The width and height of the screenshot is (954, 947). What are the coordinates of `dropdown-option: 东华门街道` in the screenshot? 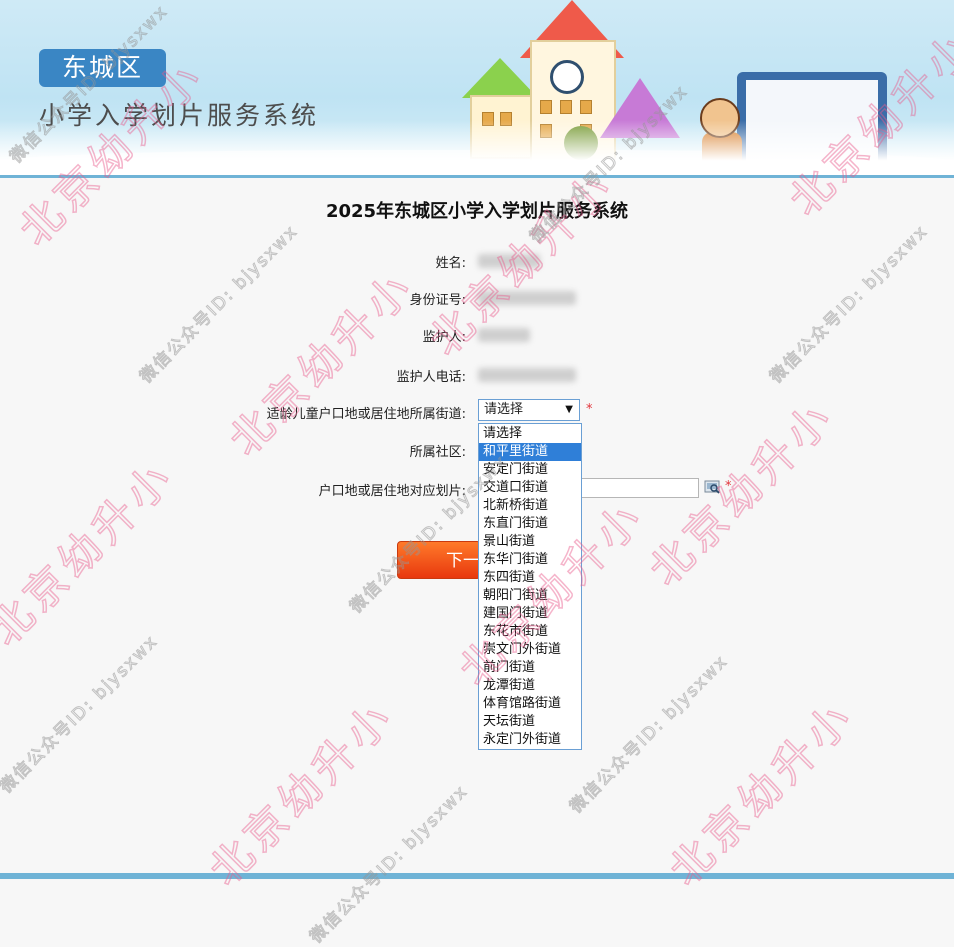 It's located at (530, 560).